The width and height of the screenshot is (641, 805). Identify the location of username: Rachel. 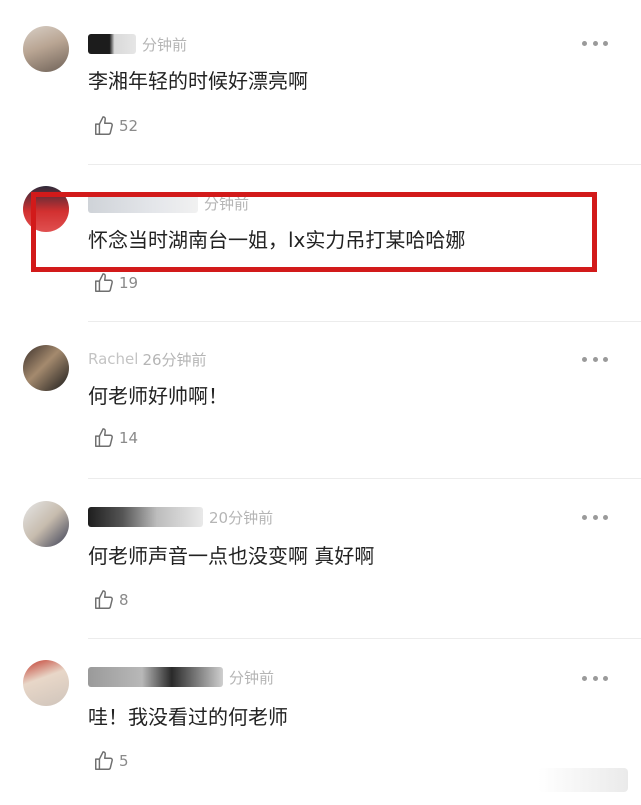
(113, 359).